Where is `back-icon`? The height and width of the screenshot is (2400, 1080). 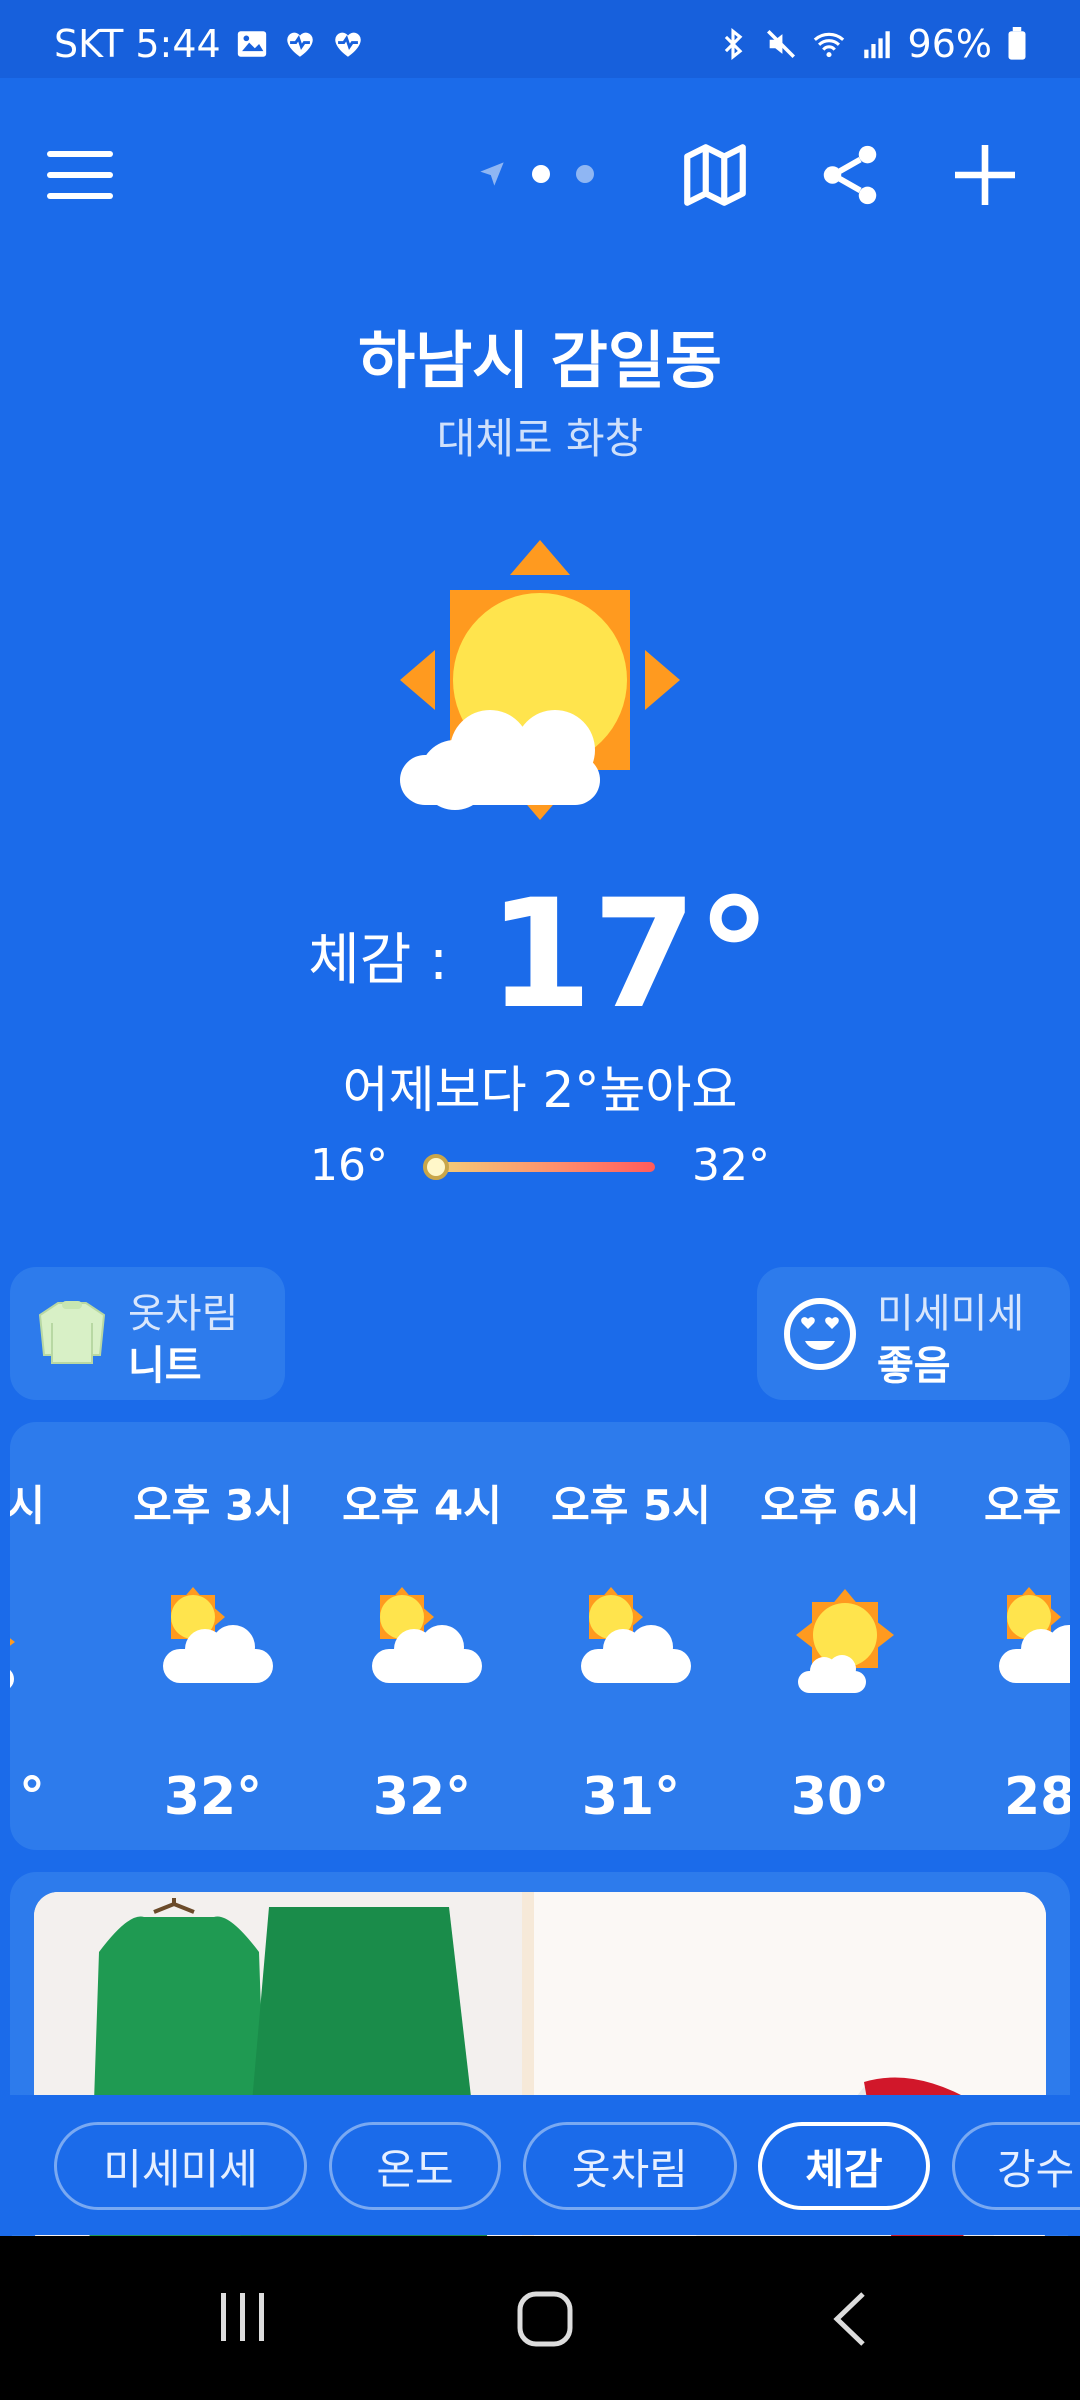
back-icon is located at coordinates (850, 2319).